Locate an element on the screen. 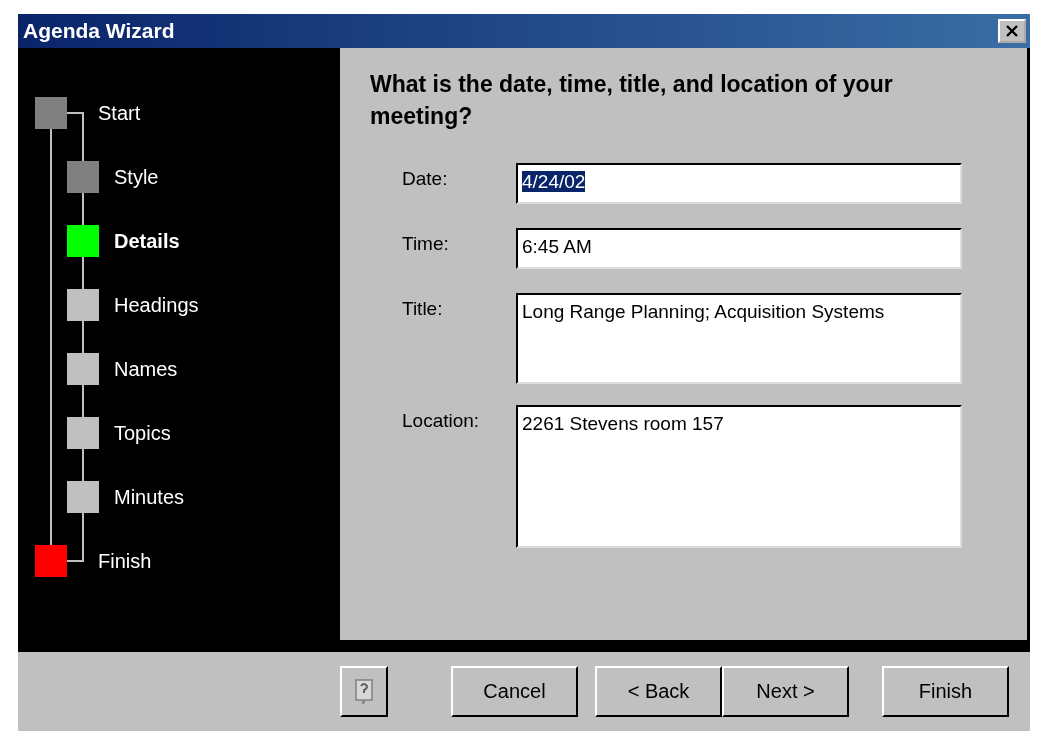 This screenshot has width=1037, height=731. step-label: Start is located at coordinates (119, 113).